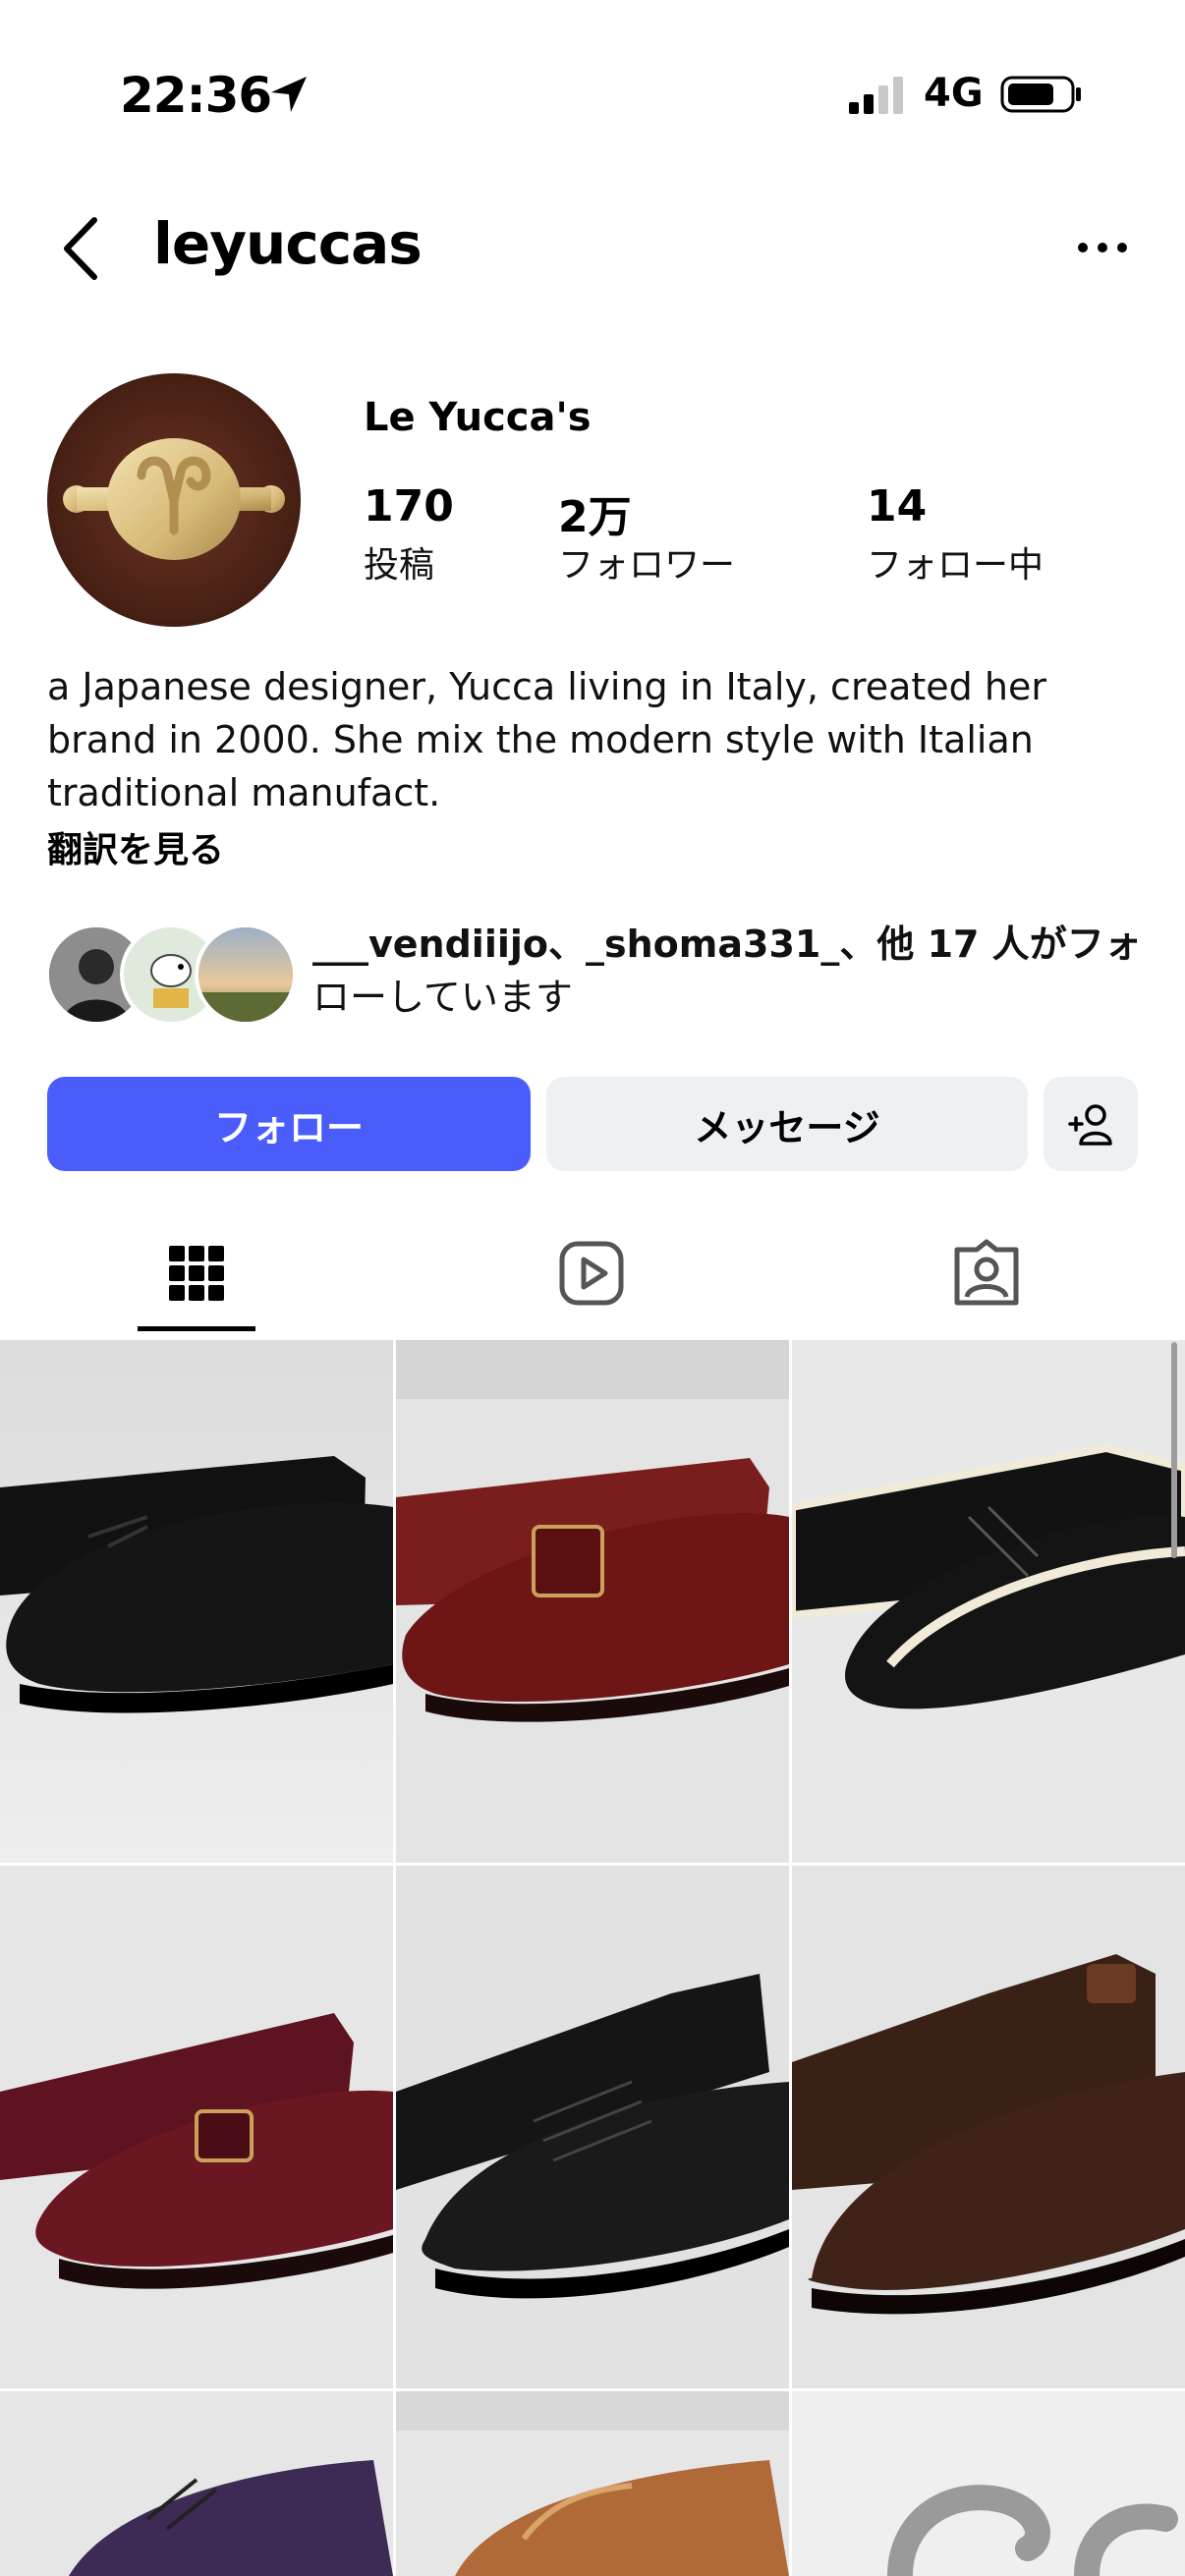  I want to click on burgundy-monk-loafer-image, so click(592, 1601).